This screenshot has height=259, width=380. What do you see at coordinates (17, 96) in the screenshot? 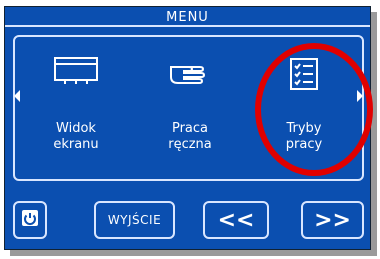
I see `scroll-left-indicator` at bounding box center [17, 96].